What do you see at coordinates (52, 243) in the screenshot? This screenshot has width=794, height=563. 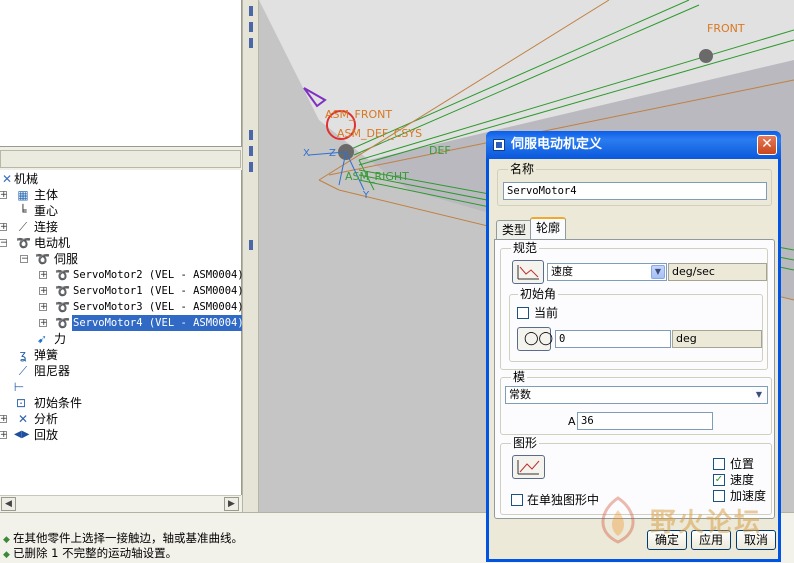 I see `tree-item-label: 电动机` at bounding box center [52, 243].